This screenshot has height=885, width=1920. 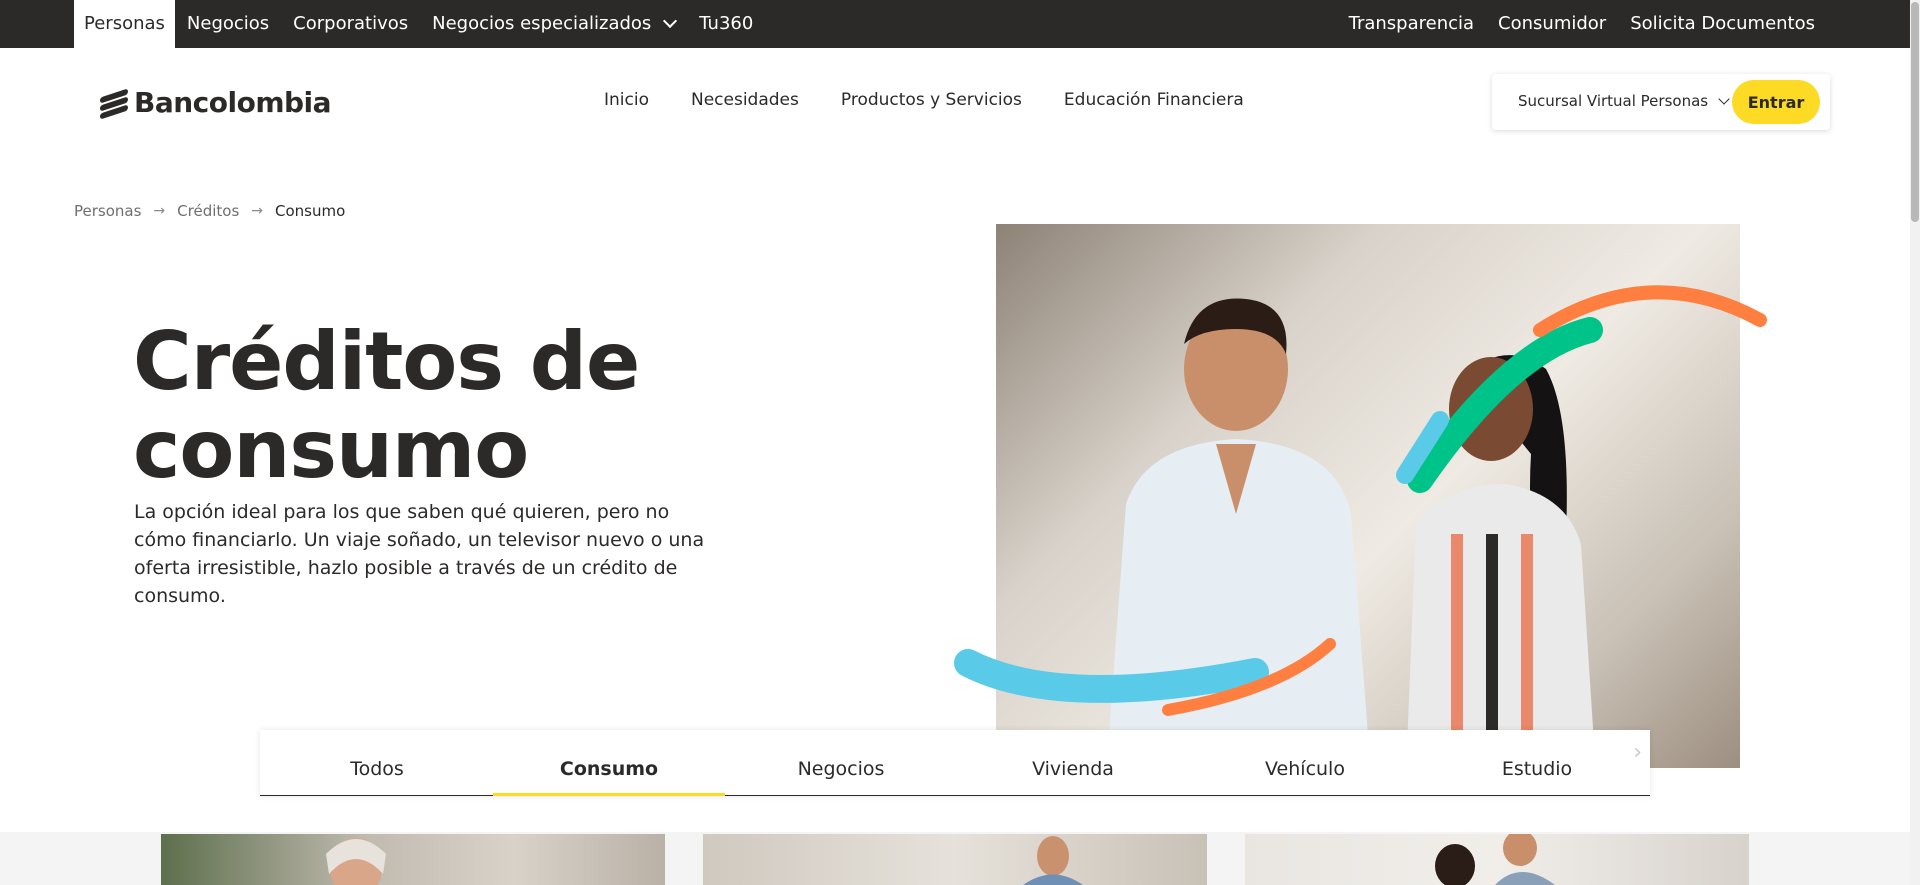 I want to click on link-transparencia-label: Transparencia, so click(x=1411, y=23).